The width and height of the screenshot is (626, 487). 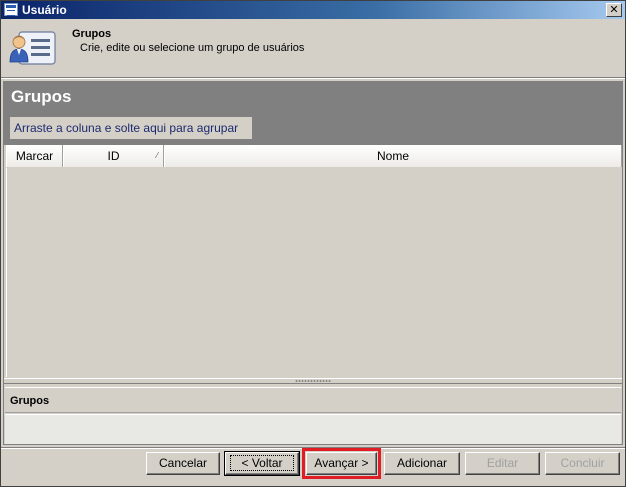 I want to click on header-title: Grupos, so click(x=92, y=34).